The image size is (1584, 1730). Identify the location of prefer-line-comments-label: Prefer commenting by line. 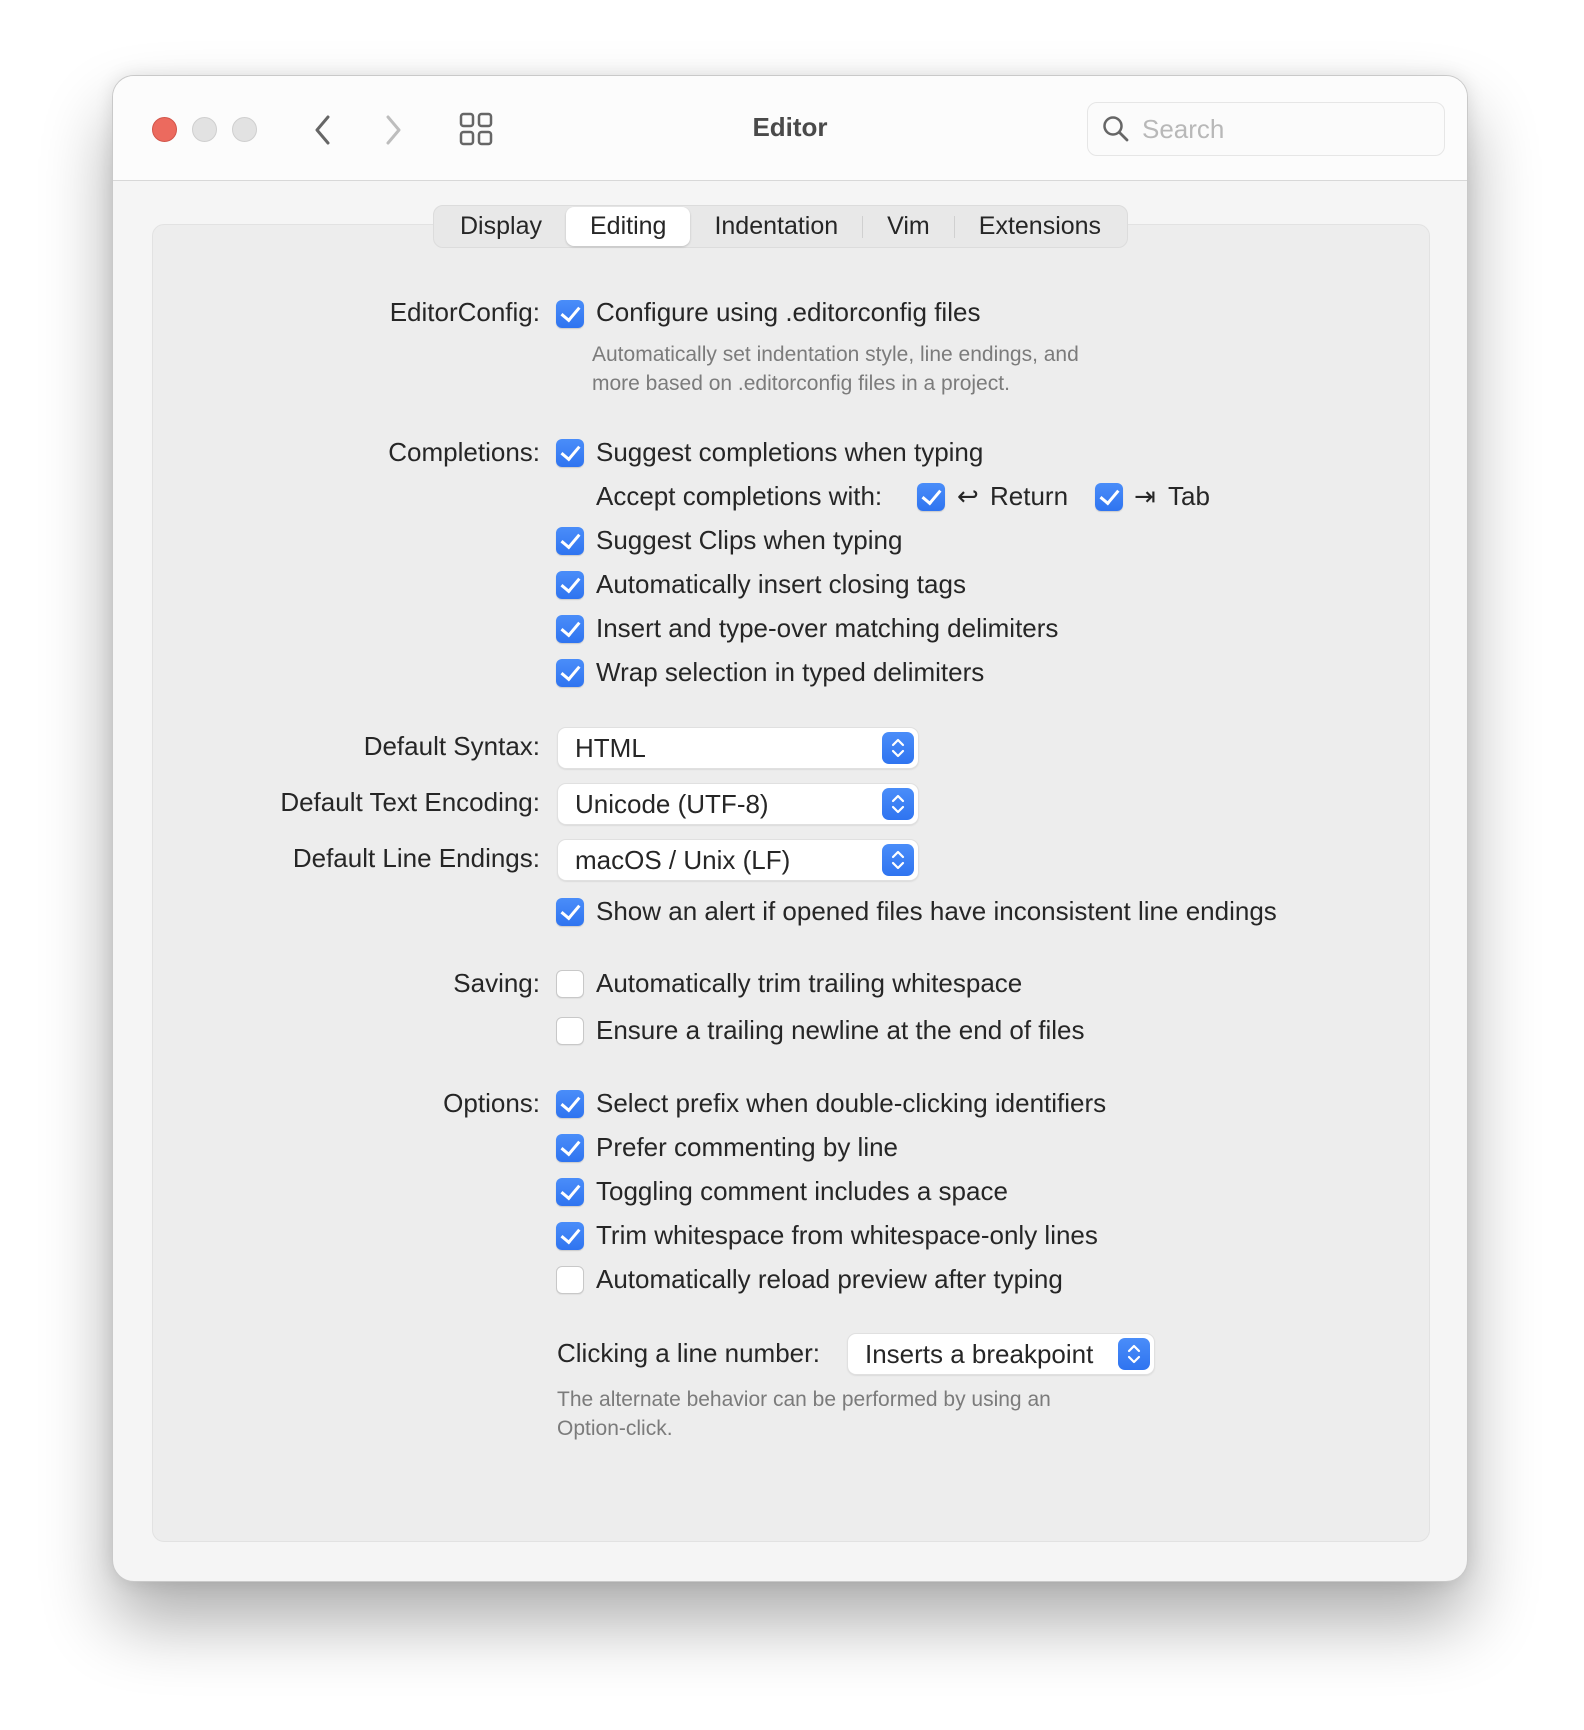
(747, 1147).